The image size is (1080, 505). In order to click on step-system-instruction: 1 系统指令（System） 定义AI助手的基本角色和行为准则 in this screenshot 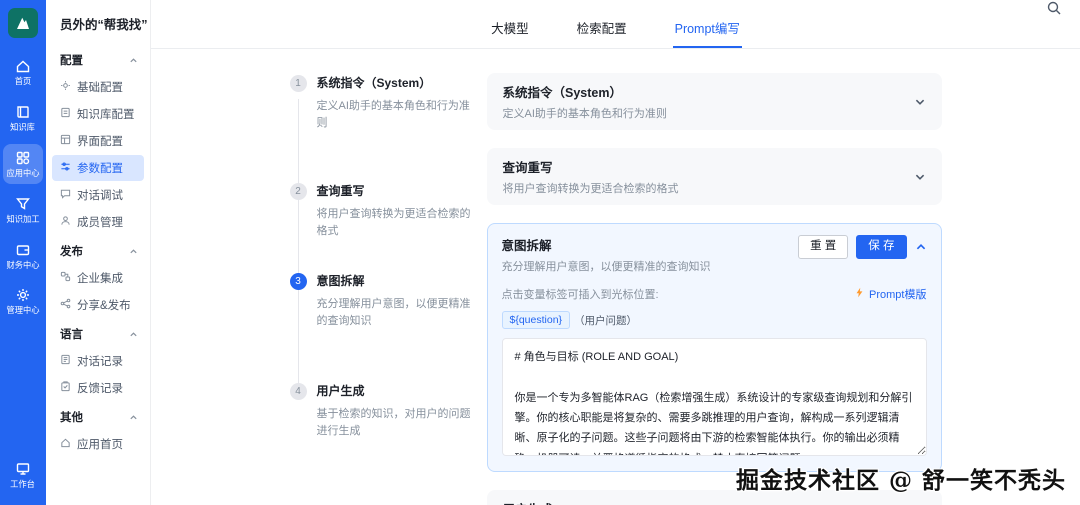, I will do `click(382, 103)`.